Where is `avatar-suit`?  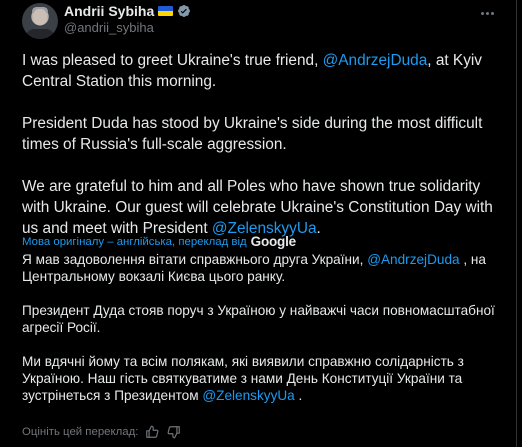 avatar-suit is located at coordinates (40, 34).